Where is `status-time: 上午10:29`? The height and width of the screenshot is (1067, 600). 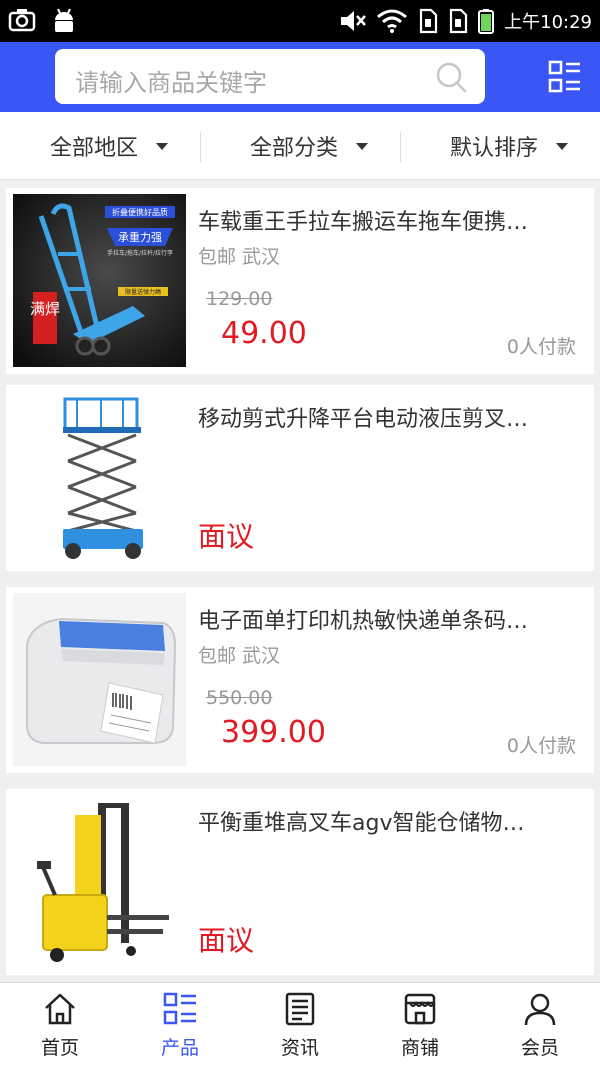 status-time: 上午10:29 is located at coordinates (548, 22).